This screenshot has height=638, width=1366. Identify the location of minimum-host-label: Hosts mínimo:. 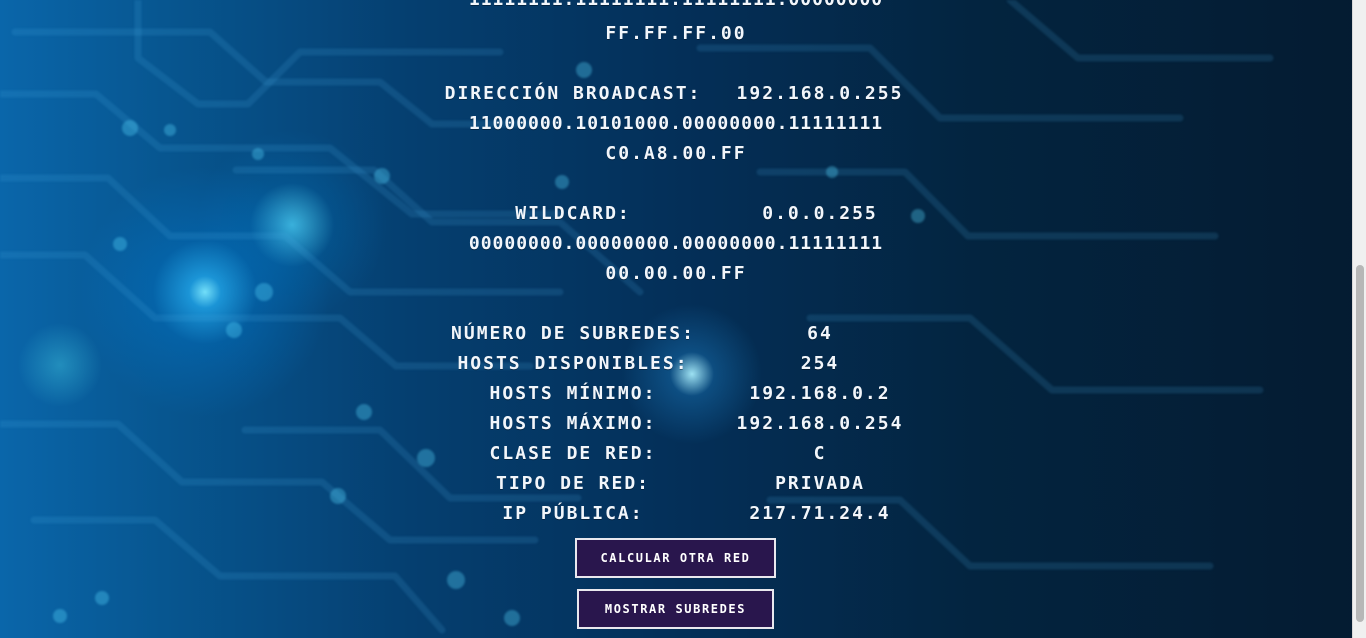
(573, 393).